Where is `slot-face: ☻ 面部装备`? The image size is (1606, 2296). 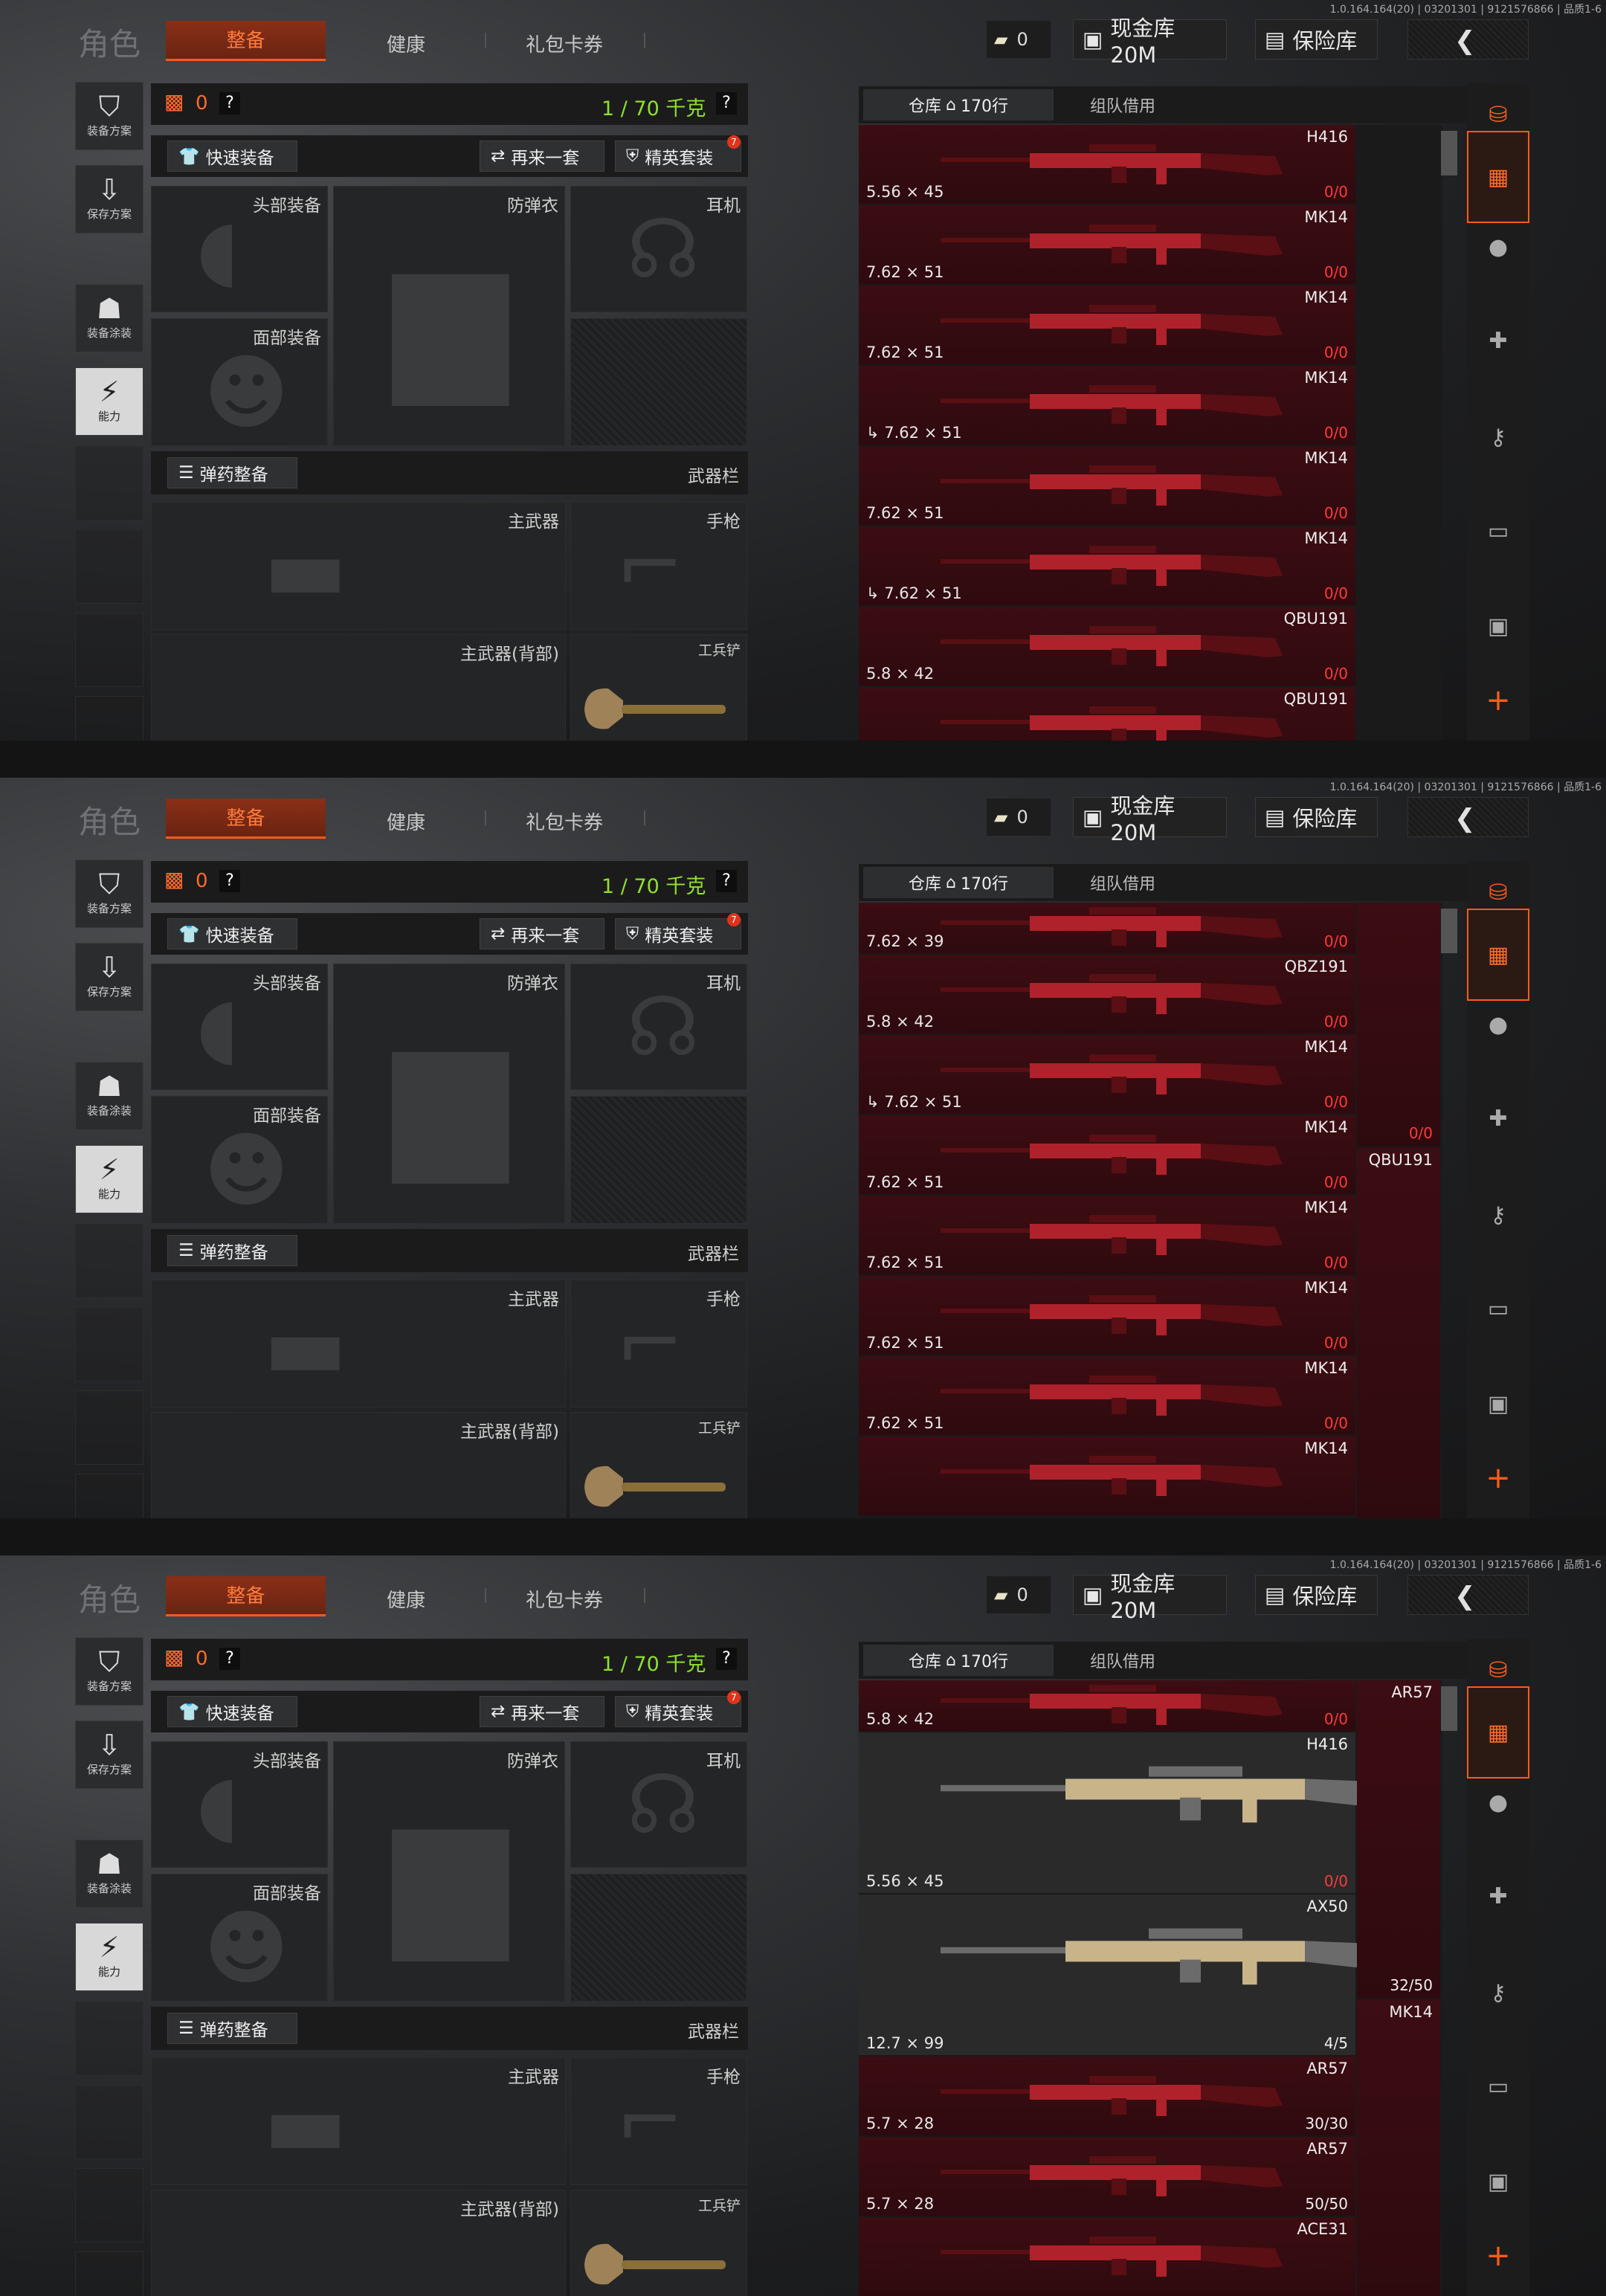 slot-face: ☻ 面部装备 is located at coordinates (239, 382).